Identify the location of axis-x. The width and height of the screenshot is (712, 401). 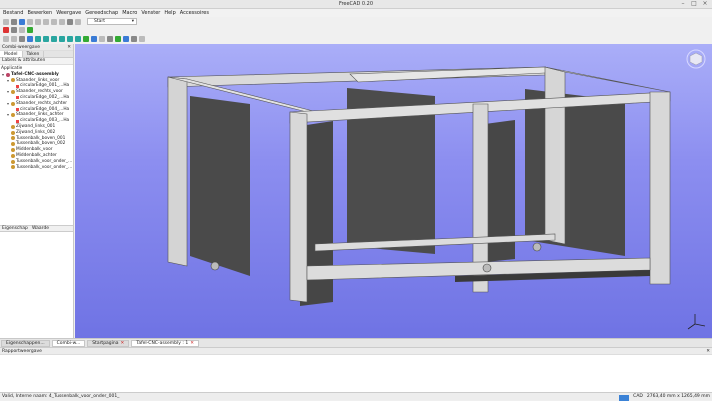
(700, 325).